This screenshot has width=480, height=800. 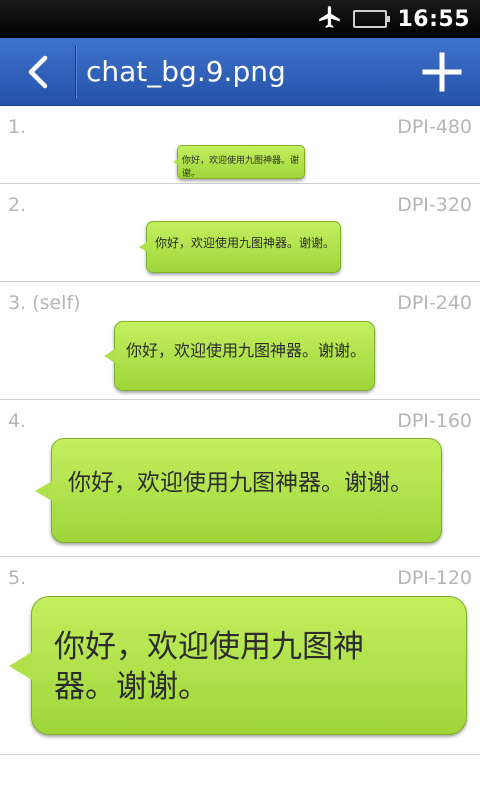 What do you see at coordinates (434, 205) in the screenshot?
I see `row-dpi: DPI-320` at bounding box center [434, 205].